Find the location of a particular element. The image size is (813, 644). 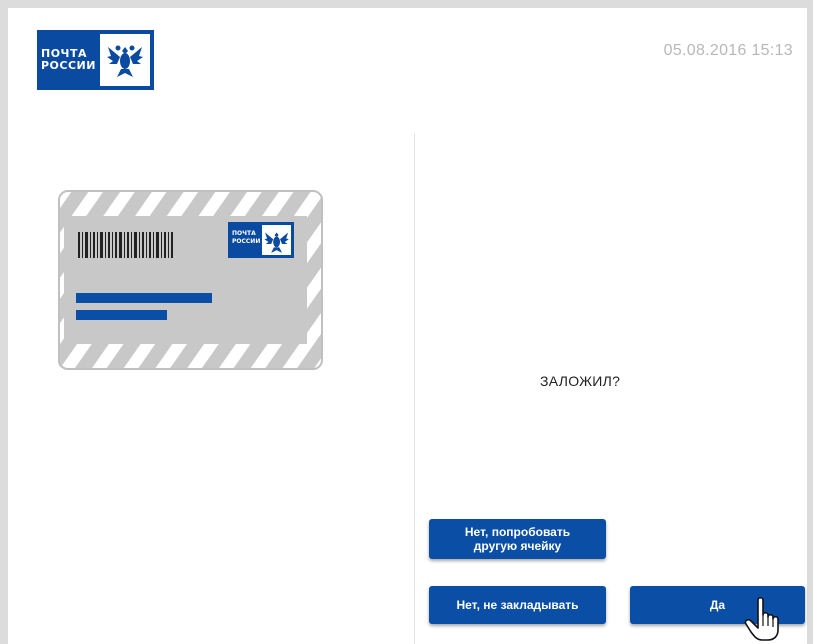

confirmation-question: ЗАЛОЖИЛ? is located at coordinates (580, 381).